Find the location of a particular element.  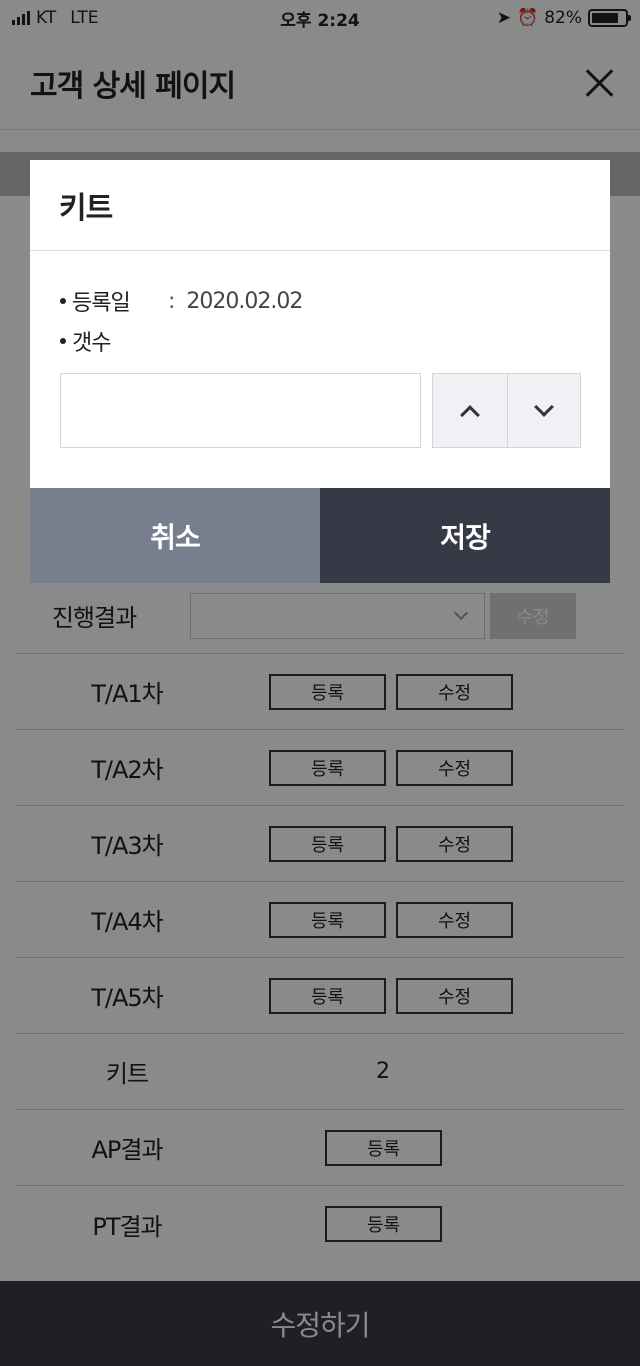

reg-date-colon: : is located at coordinates (171, 301).